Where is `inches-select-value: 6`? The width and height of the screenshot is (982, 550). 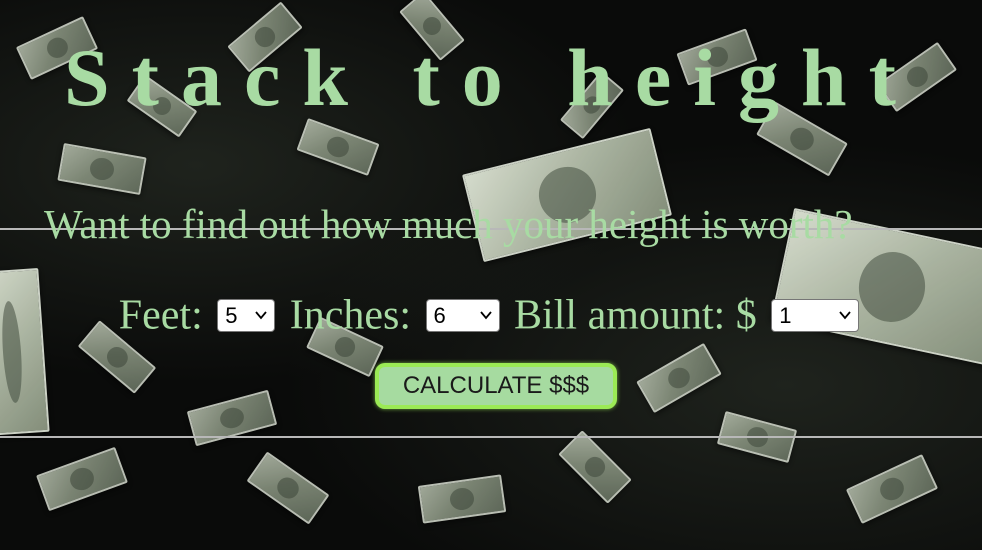 inches-select-value: 6 is located at coordinates (439, 315).